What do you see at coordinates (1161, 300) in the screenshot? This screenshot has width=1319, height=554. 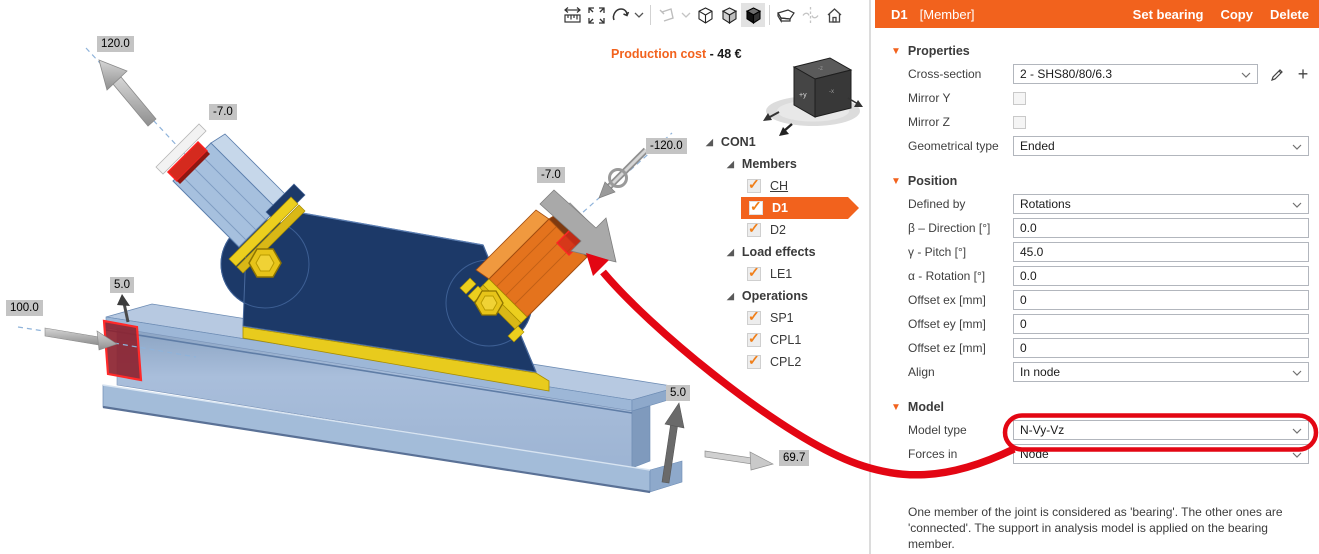 I see `offset-ex-input` at bounding box center [1161, 300].